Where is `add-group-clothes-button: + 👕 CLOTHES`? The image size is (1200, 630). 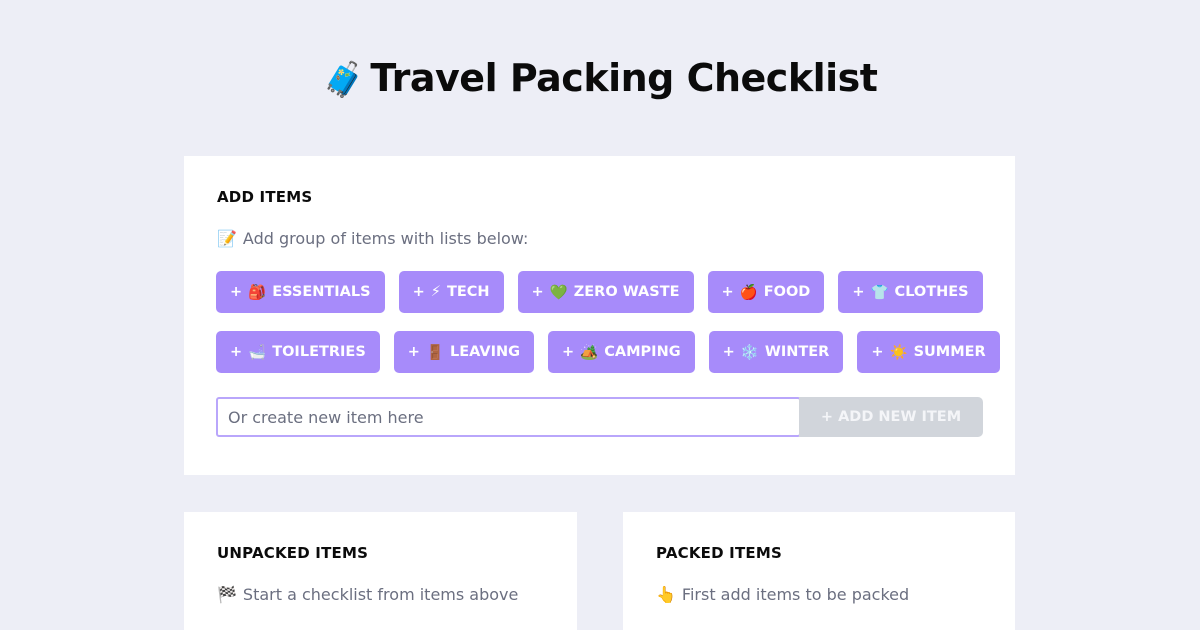 add-group-clothes-button: + 👕 CLOTHES is located at coordinates (910, 292).